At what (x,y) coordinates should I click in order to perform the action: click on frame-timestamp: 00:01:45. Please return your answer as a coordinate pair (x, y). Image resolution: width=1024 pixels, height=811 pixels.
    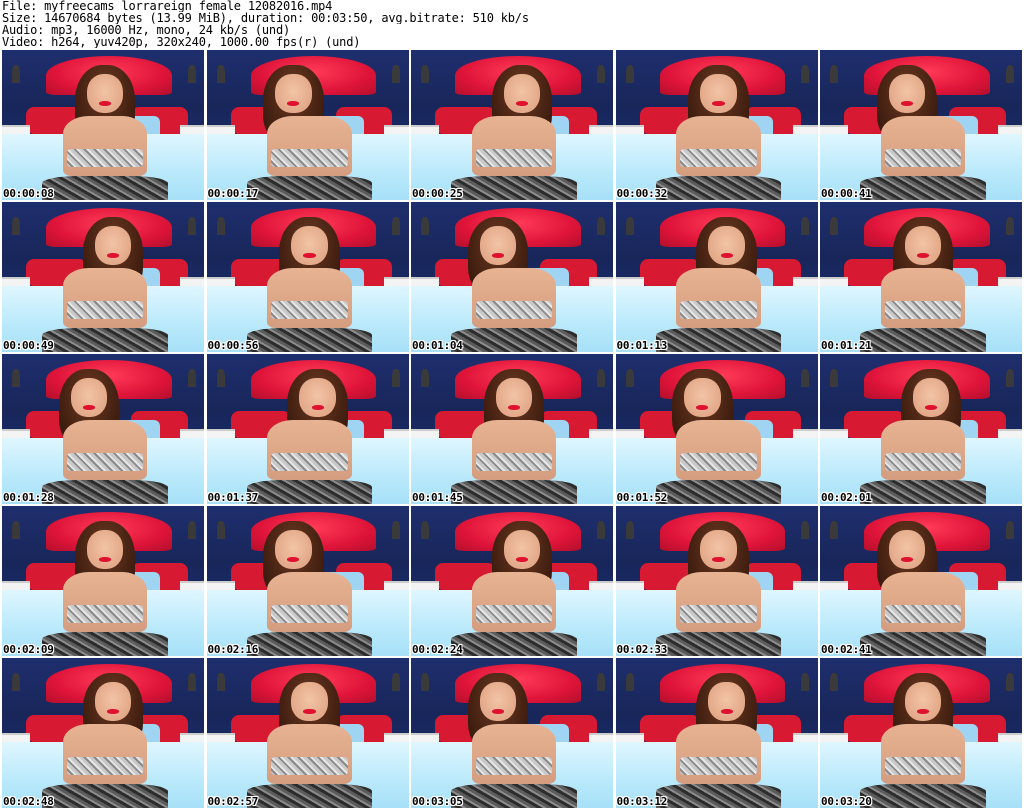
    Looking at the image, I should click on (437, 497).